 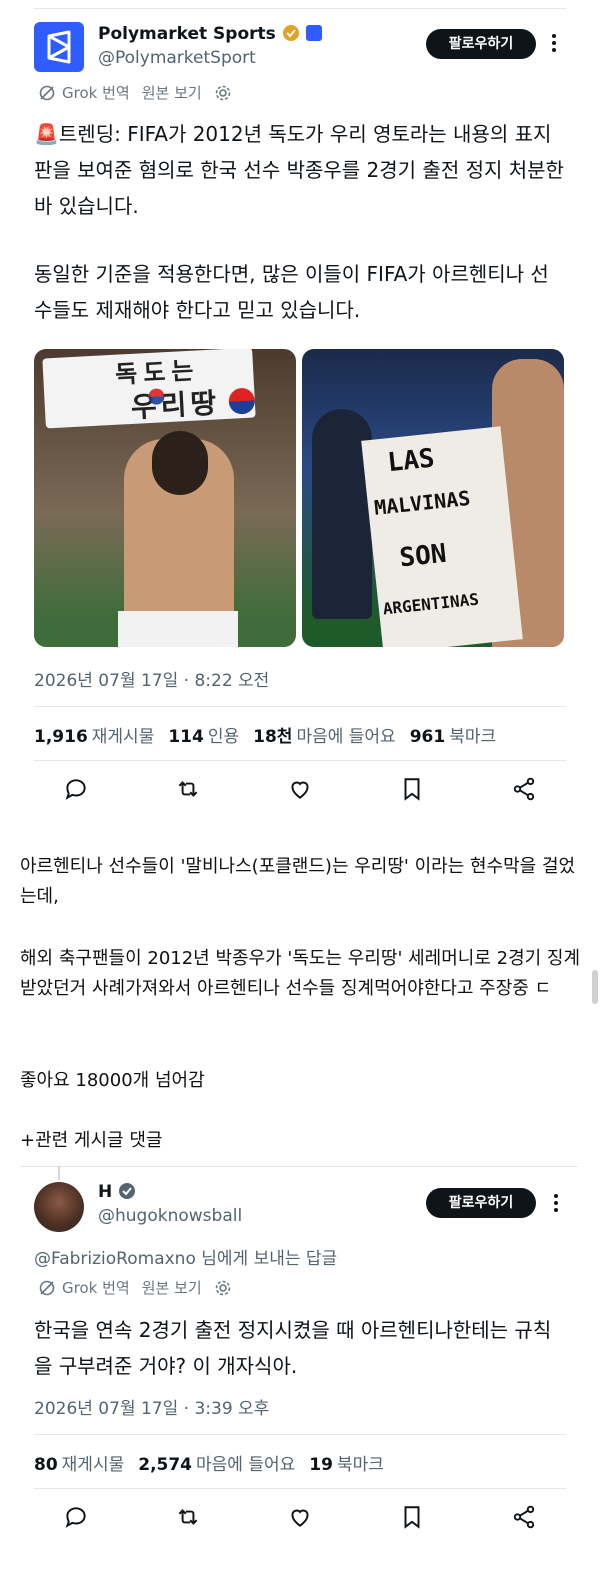 What do you see at coordinates (423, 556) in the screenshot?
I see `banner-line-3: SON` at bounding box center [423, 556].